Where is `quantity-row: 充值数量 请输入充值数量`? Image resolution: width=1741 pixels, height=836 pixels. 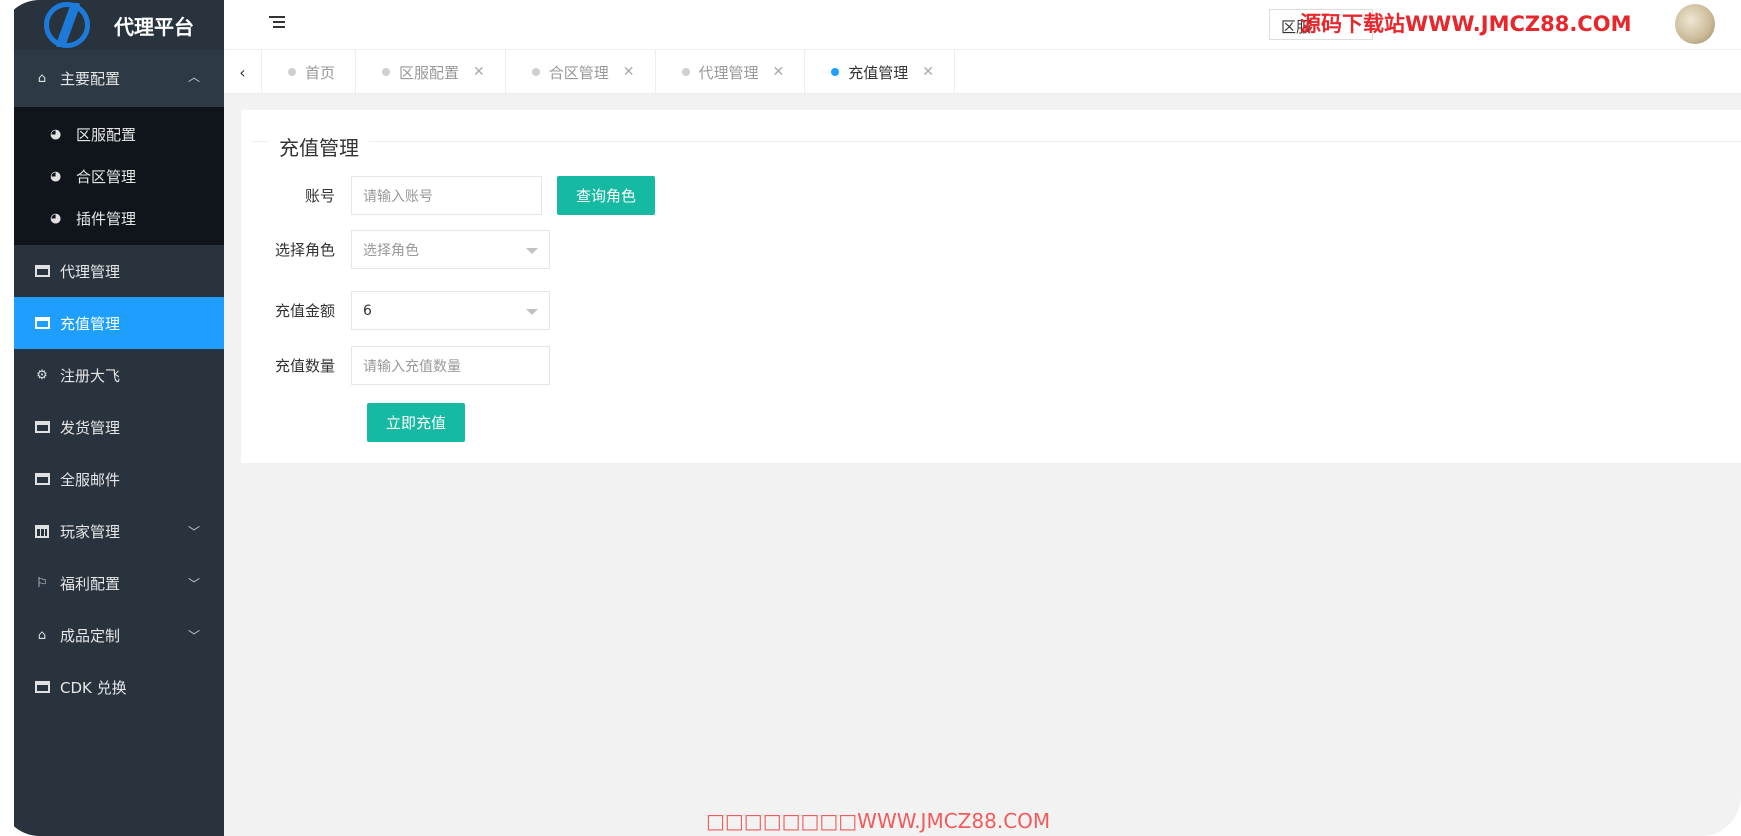 quantity-row: 充值数量 请输入充值数量 is located at coordinates (395, 365).